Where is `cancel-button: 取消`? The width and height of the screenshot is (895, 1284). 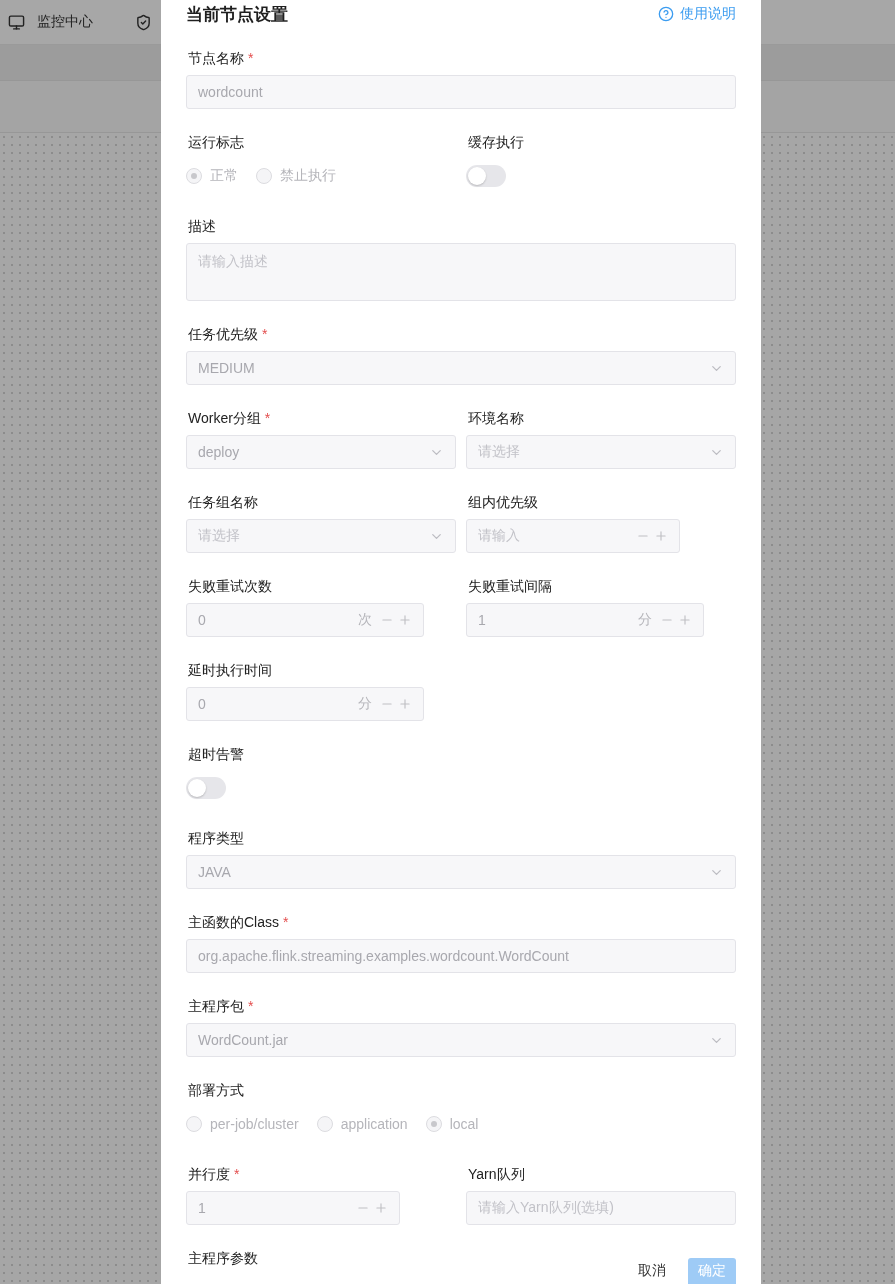 cancel-button: 取消 is located at coordinates (652, 1271).